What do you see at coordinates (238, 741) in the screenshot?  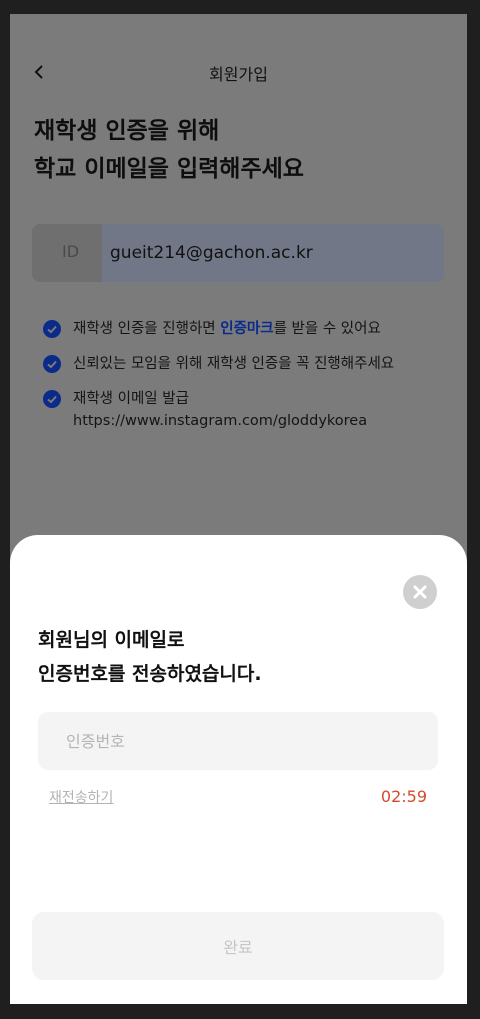 I see `verification-code-input` at bounding box center [238, 741].